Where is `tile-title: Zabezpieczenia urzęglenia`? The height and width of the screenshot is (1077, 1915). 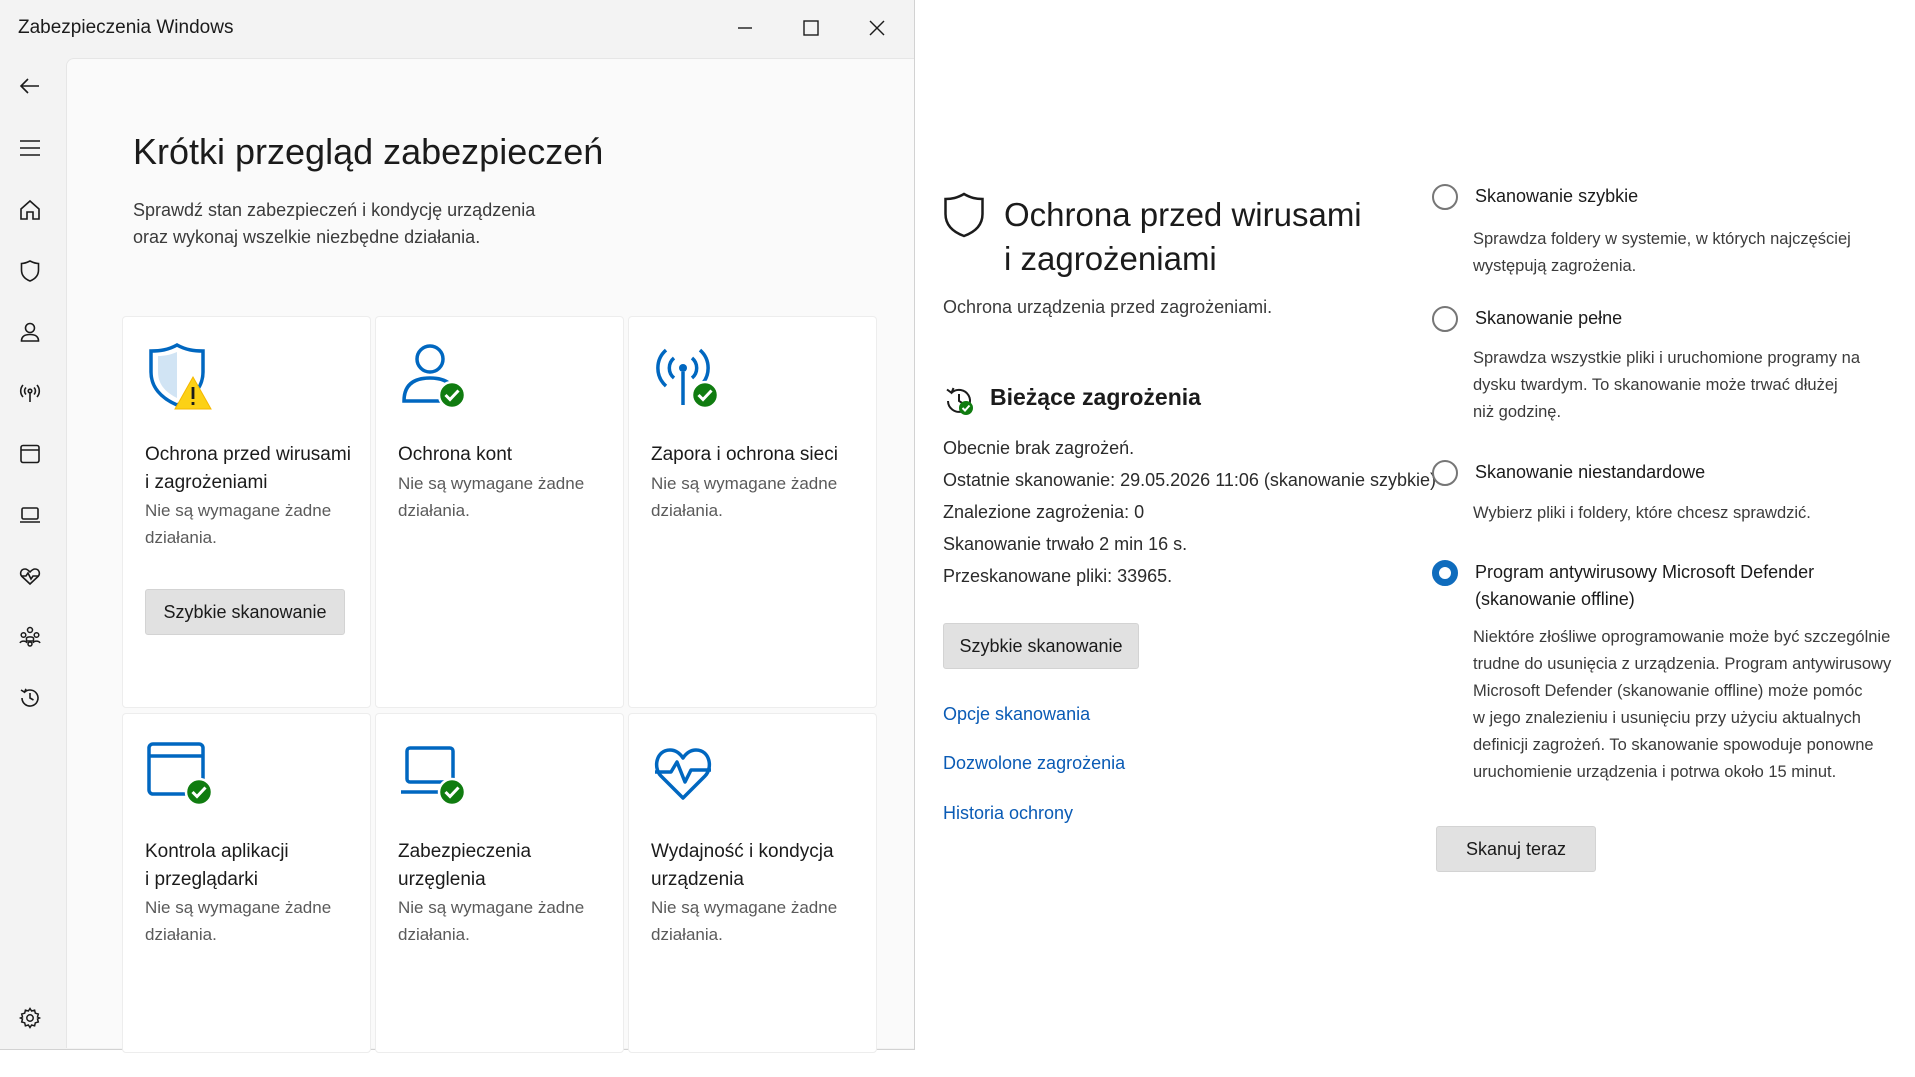
tile-title: Zabezpieczenia urzęglenia is located at coordinates (465, 865).